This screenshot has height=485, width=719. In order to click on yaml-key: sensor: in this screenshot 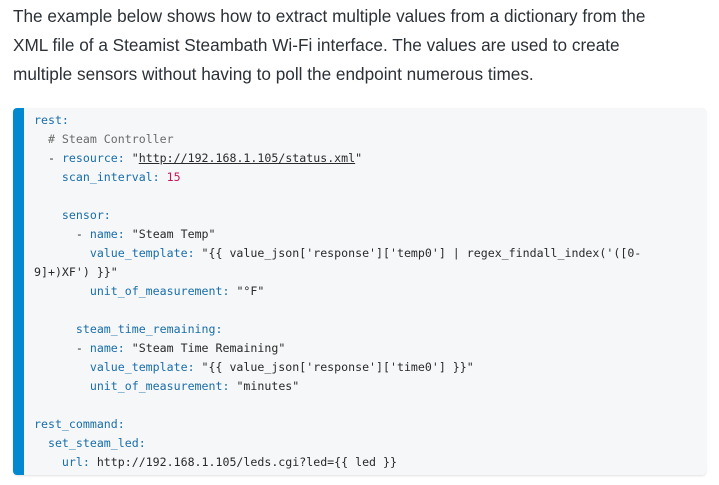, I will do `click(86, 215)`.